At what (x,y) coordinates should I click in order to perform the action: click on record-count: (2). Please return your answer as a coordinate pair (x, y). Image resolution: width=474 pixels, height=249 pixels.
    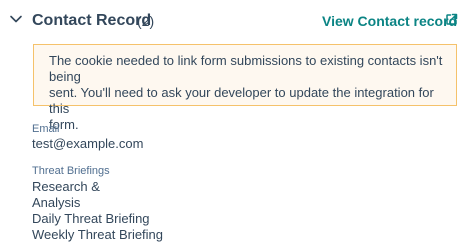
    Looking at the image, I should click on (146, 21).